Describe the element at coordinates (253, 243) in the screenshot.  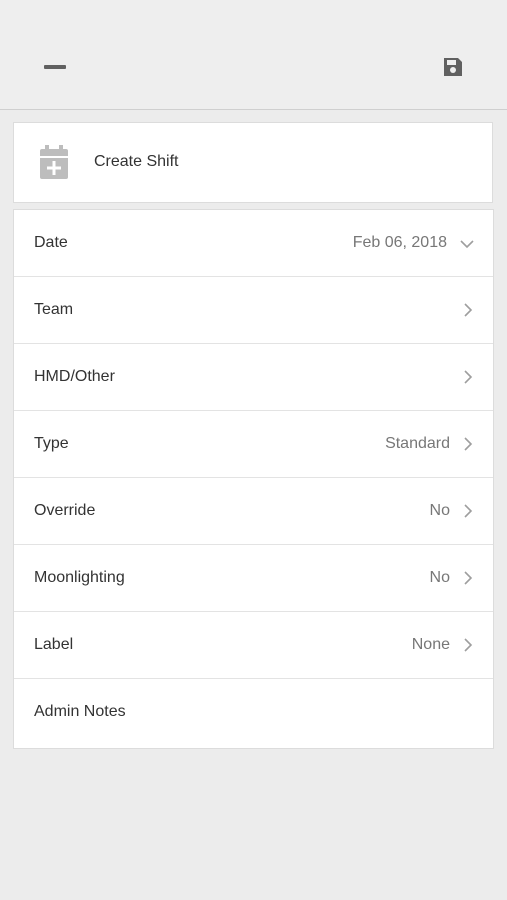
I see `date-row: Date Feb 06, 2018` at that location.